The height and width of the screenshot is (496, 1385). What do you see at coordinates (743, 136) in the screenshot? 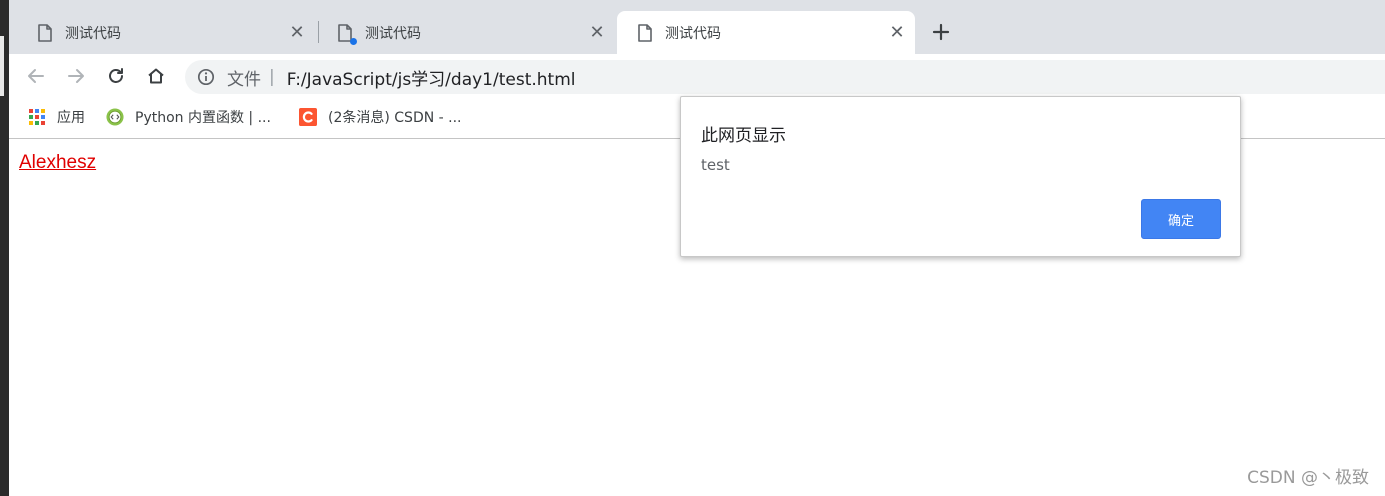
I see `dialog-title: 此网页显示` at bounding box center [743, 136].